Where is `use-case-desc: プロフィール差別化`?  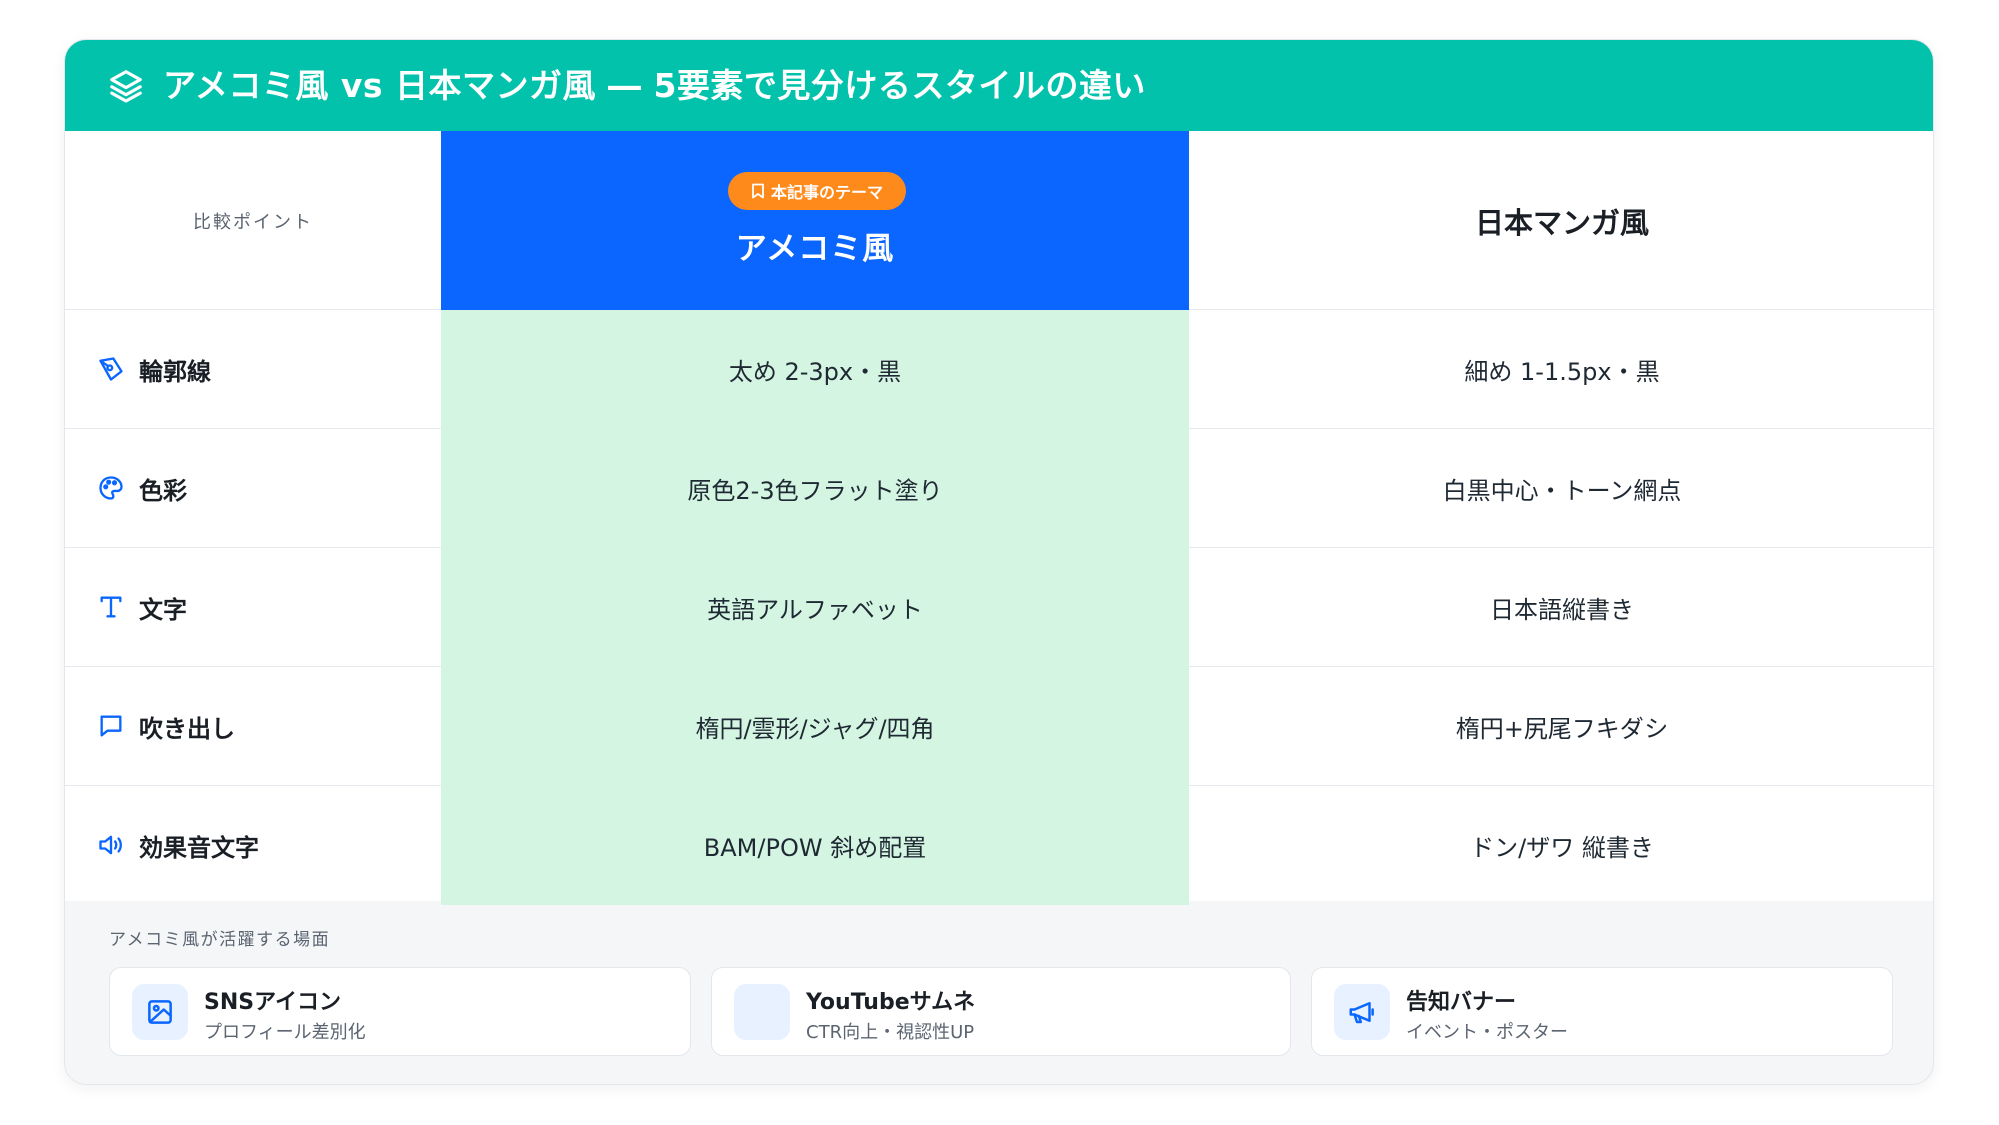 use-case-desc: プロフィール差別化 is located at coordinates (285, 1032).